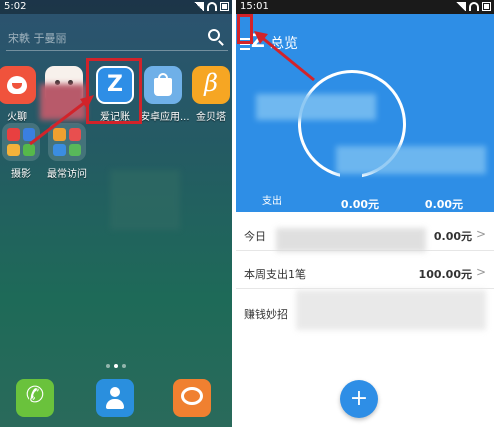 The width and height of the screenshot is (494, 427). What do you see at coordinates (214, 35) in the screenshot?
I see `search-icon` at bounding box center [214, 35].